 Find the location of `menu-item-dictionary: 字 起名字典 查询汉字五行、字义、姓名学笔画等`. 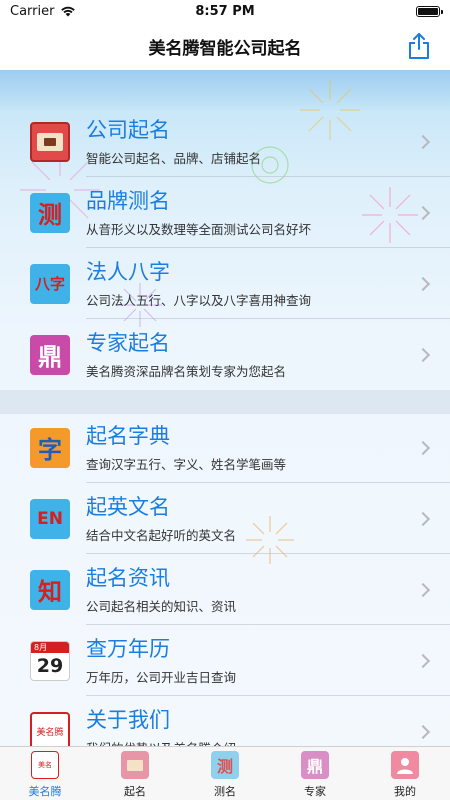

menu-item-dictionary: 字 起名字典 查询汉字五行、字义、姓名学笔画等 is located at coordinates (225, 447).